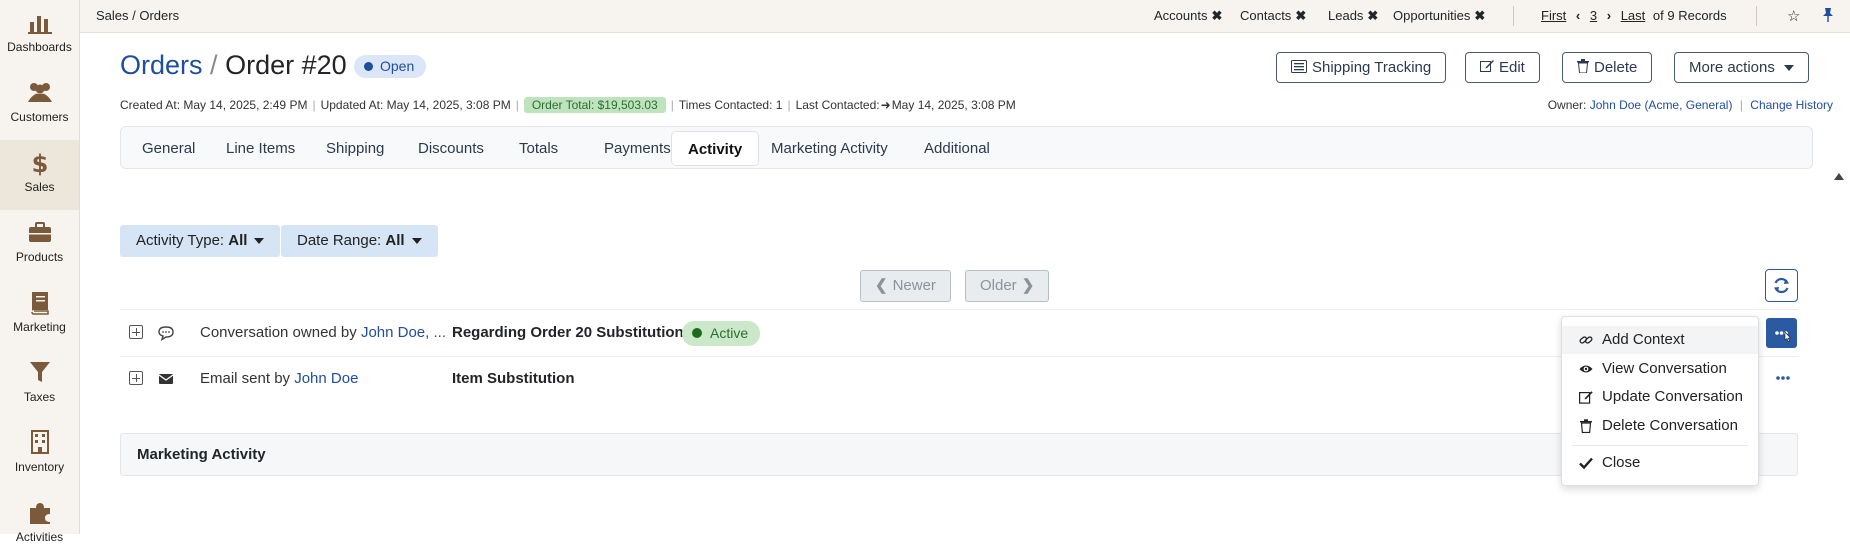 The height and width of the screenshot is (560, 1850). I want to click on sidebar-item-products: Products, so click(39, 245).